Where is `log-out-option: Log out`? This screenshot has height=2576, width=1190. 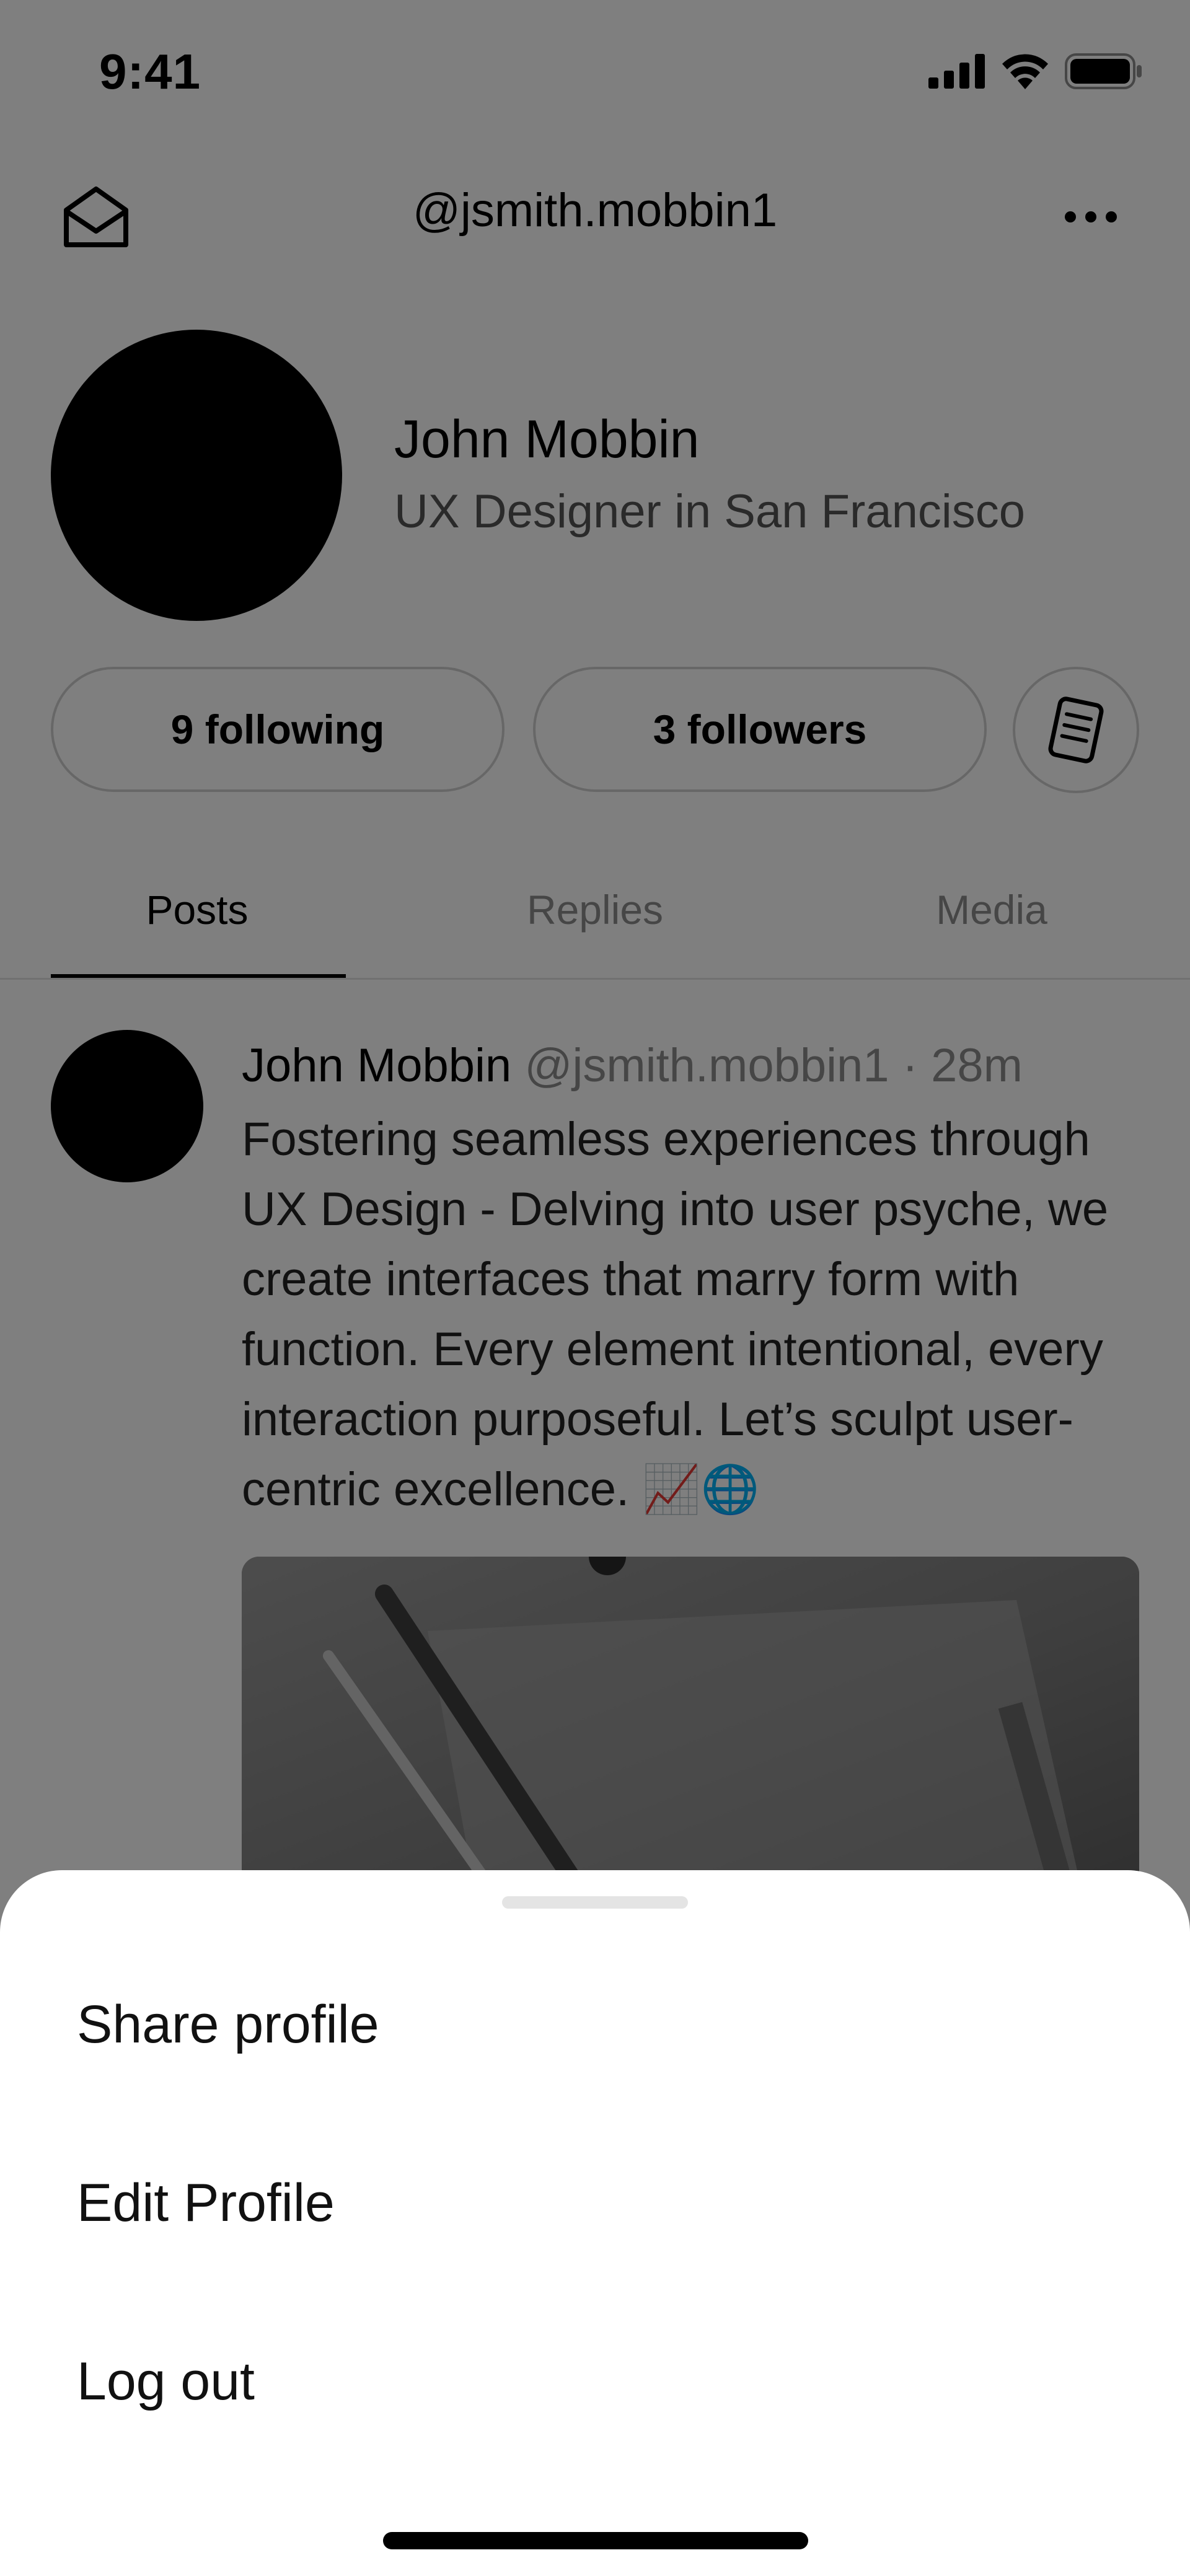 log-out-option: Log out is located at coordinates (166, 2381).